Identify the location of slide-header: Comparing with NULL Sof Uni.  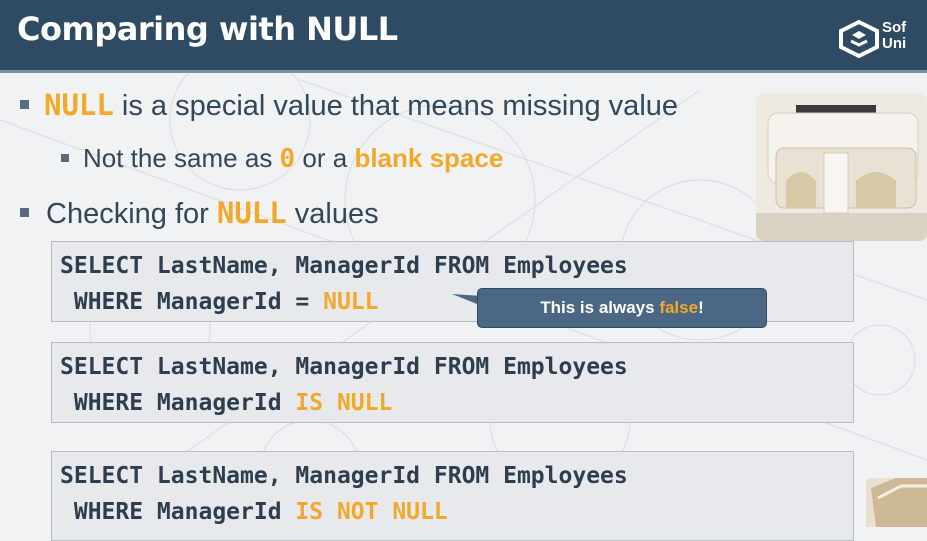
(463, 36).